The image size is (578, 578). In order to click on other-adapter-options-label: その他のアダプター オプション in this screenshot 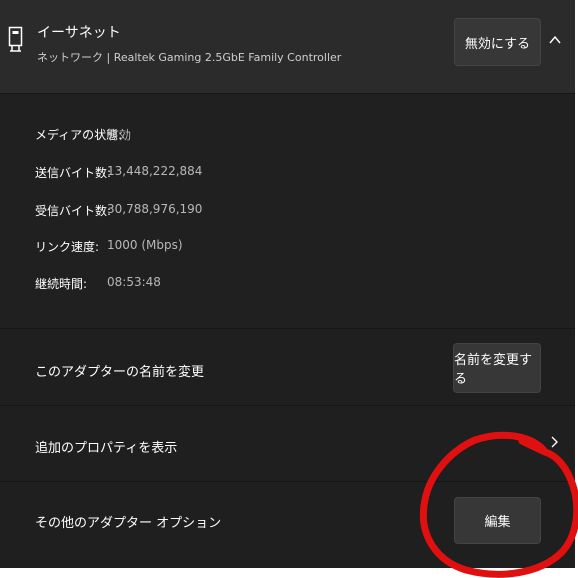, I will do `click(128, 523)`.